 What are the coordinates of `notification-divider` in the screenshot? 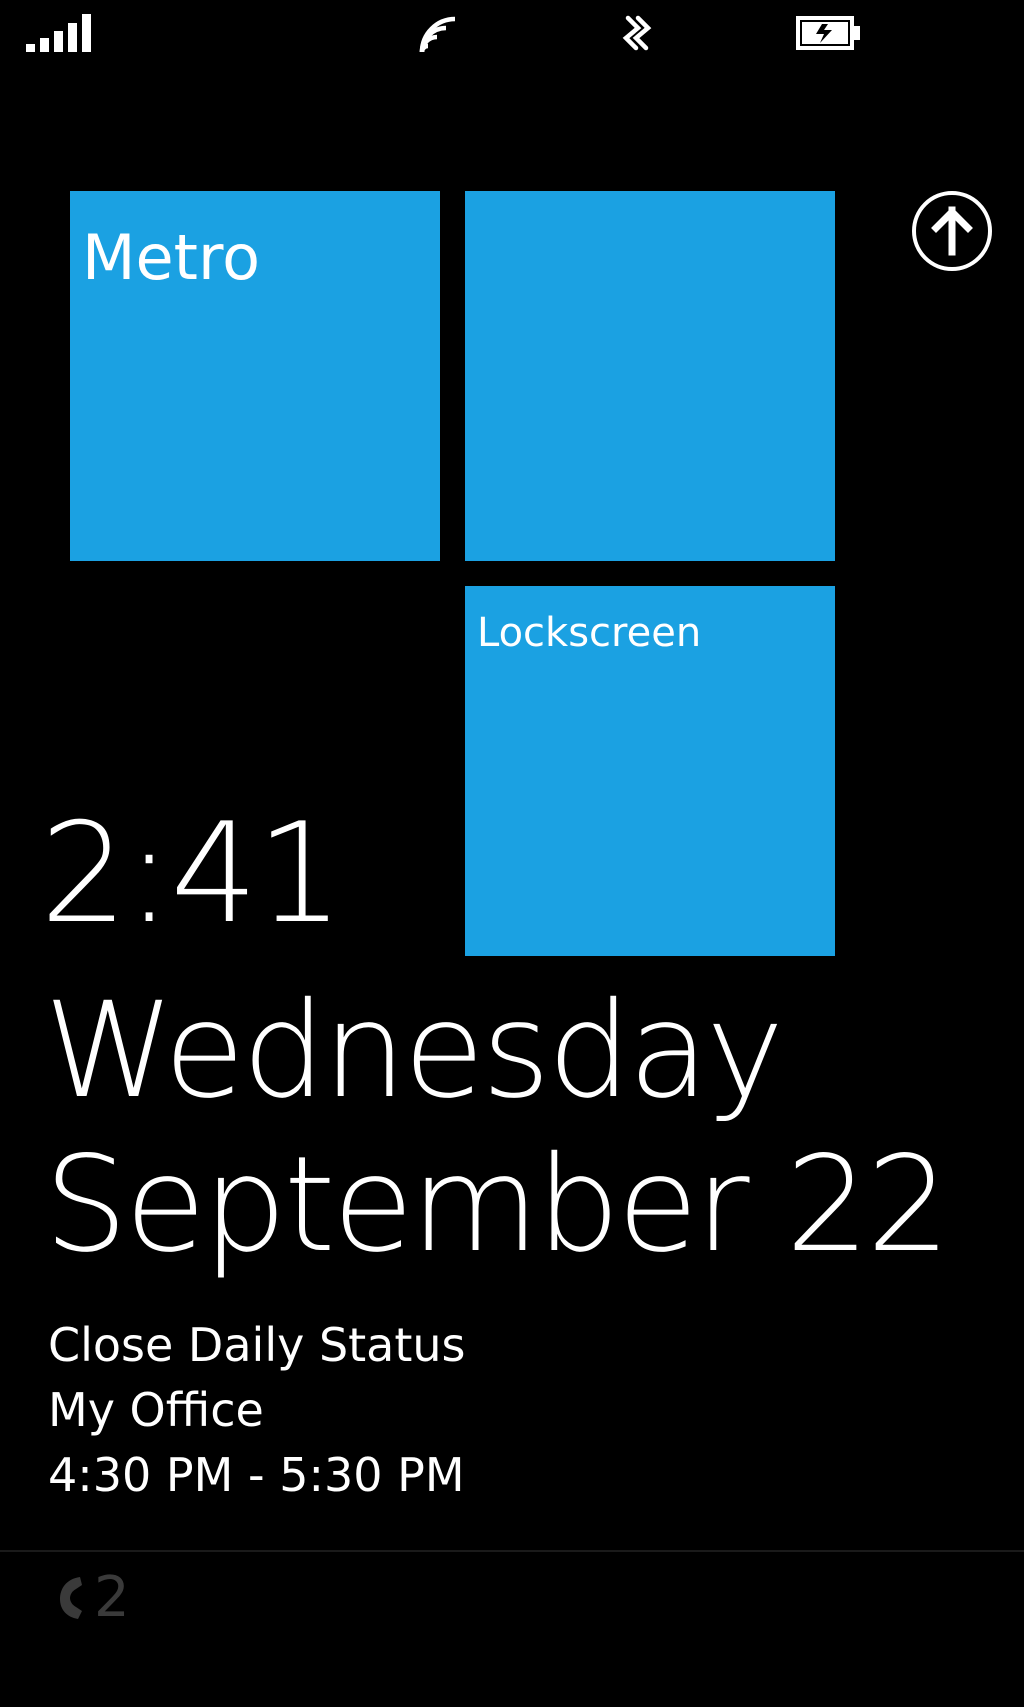 It's located at (512, 1551).